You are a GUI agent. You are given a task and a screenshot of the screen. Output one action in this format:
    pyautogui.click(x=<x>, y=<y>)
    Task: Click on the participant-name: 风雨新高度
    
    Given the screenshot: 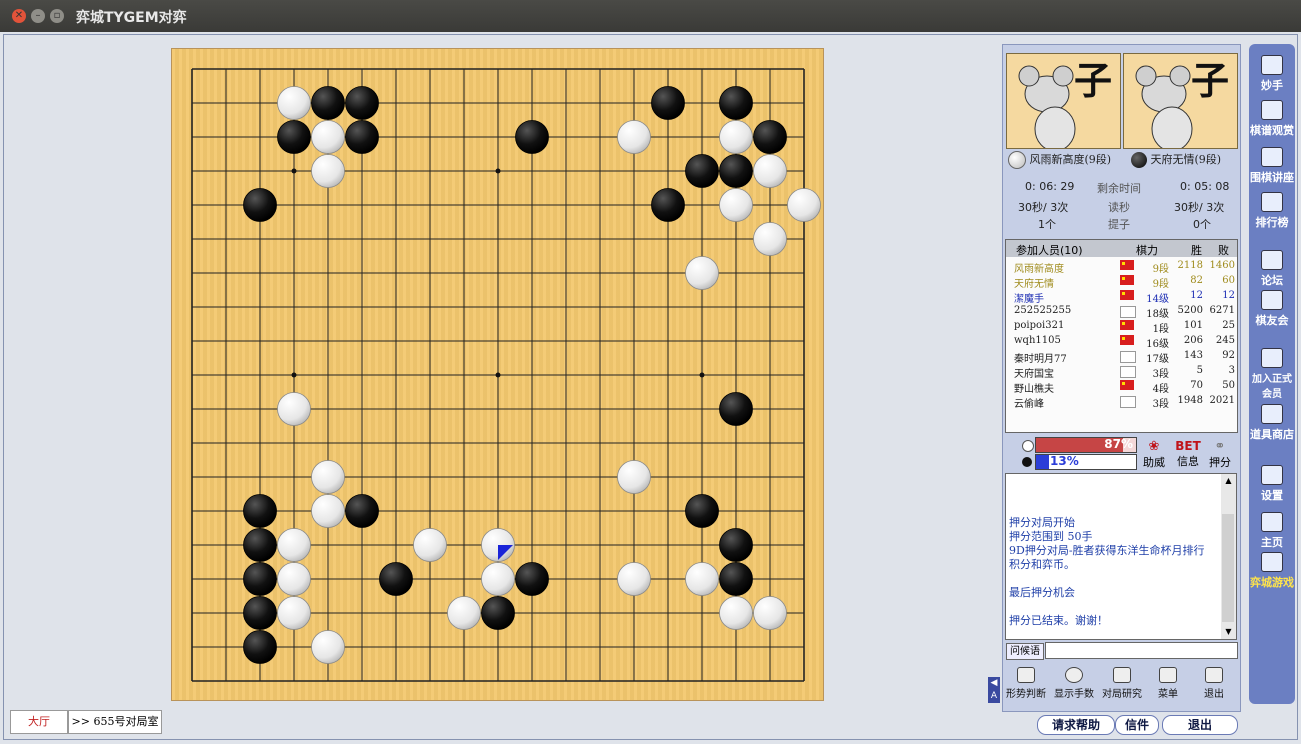 What is the action you would take?
    pyautogui.click(x=1039, y=269)
    